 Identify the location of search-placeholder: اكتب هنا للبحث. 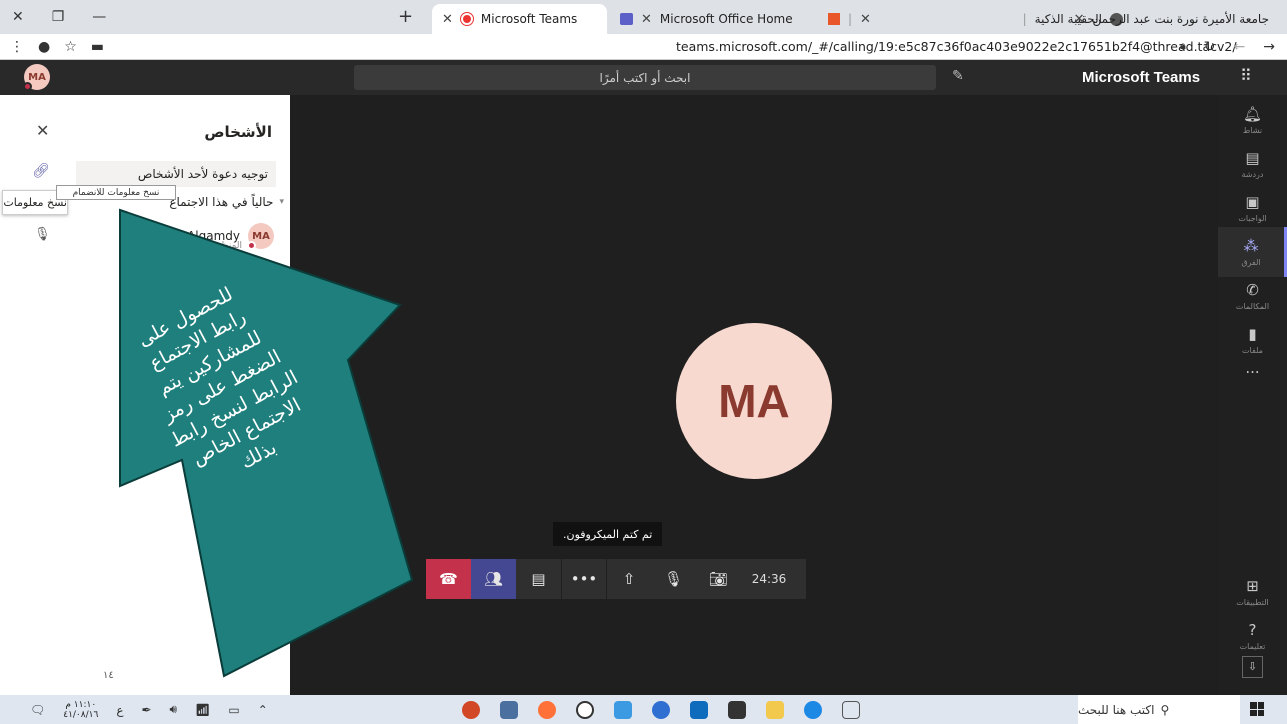
(1116, 709).